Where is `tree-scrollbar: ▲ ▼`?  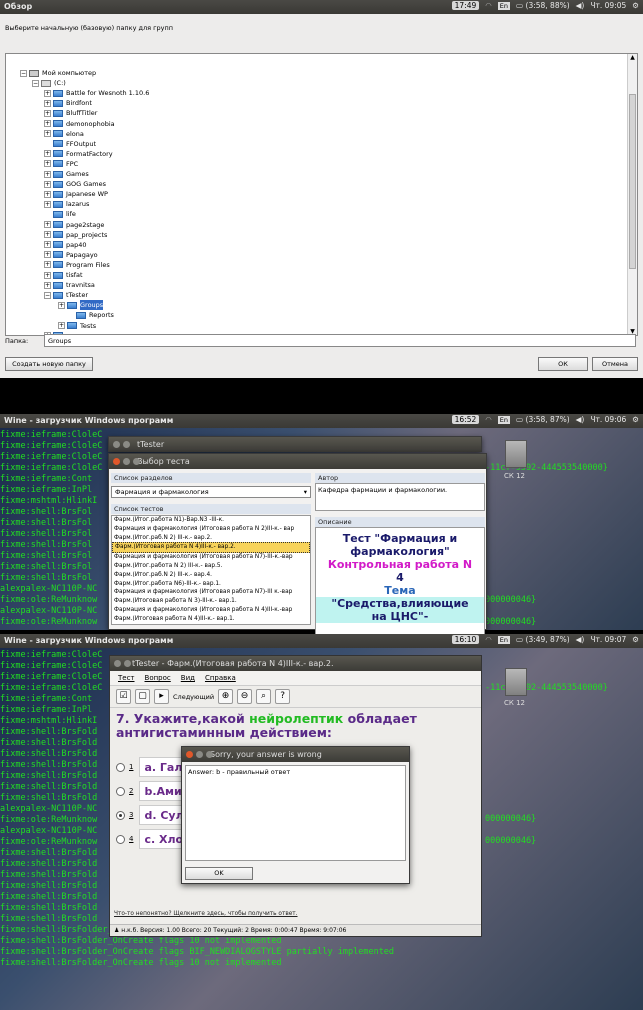
tree-scrollbar: ▲ ▼ is located at coordinates (632, 194).